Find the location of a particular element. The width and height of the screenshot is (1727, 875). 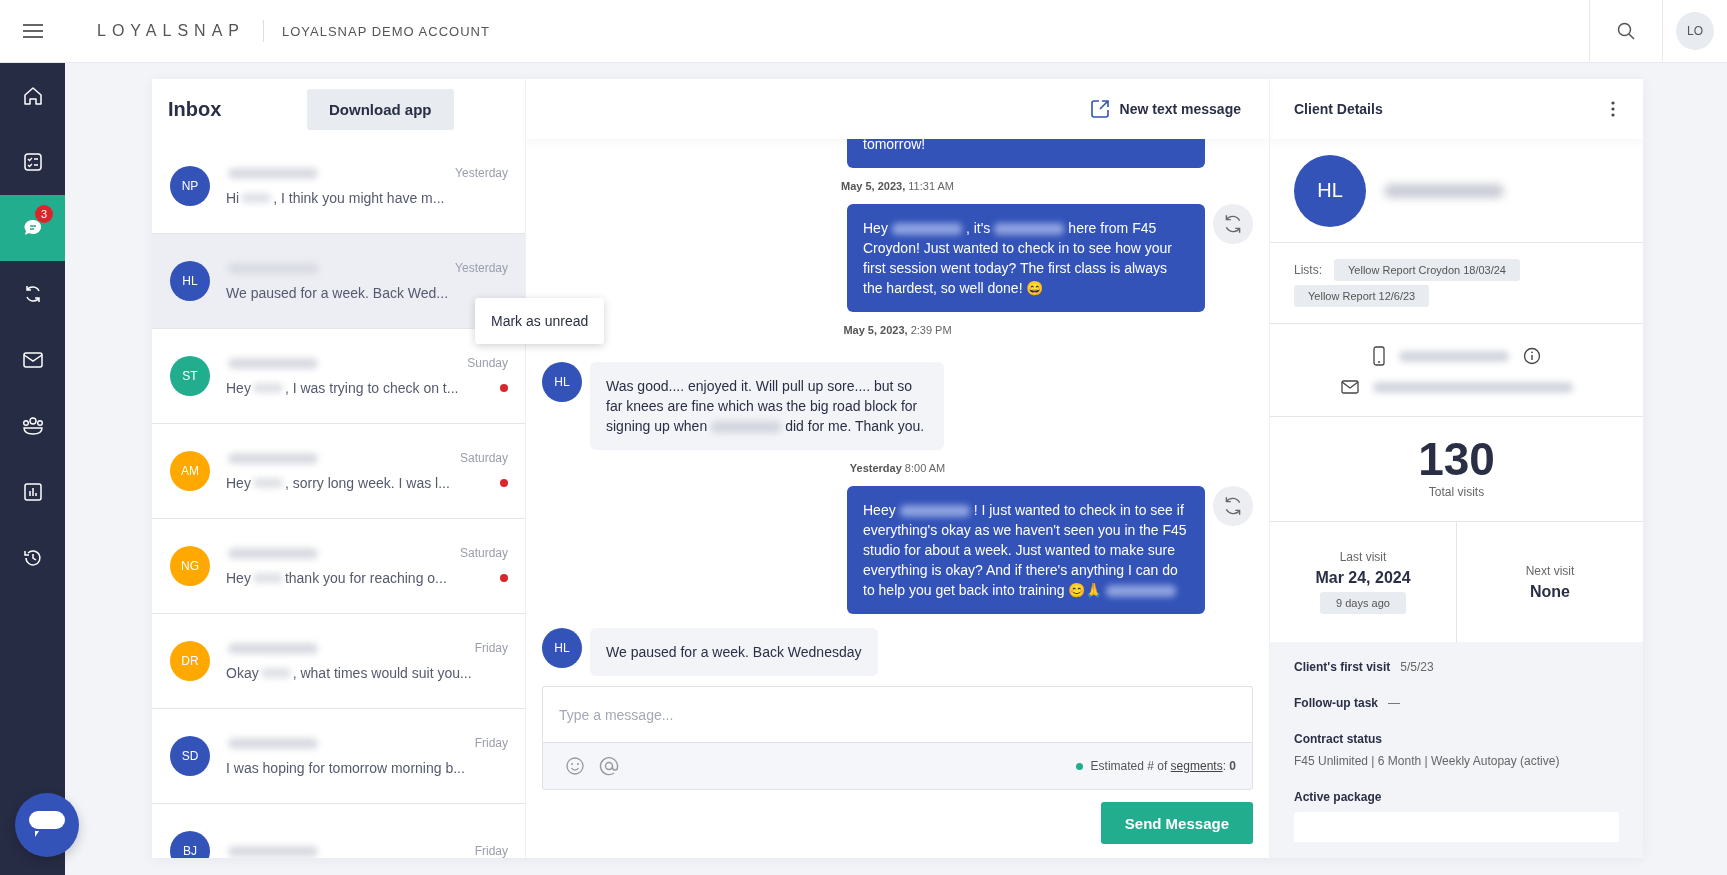

conversation-item: BJ Friday is located at coordinates (338, 831).